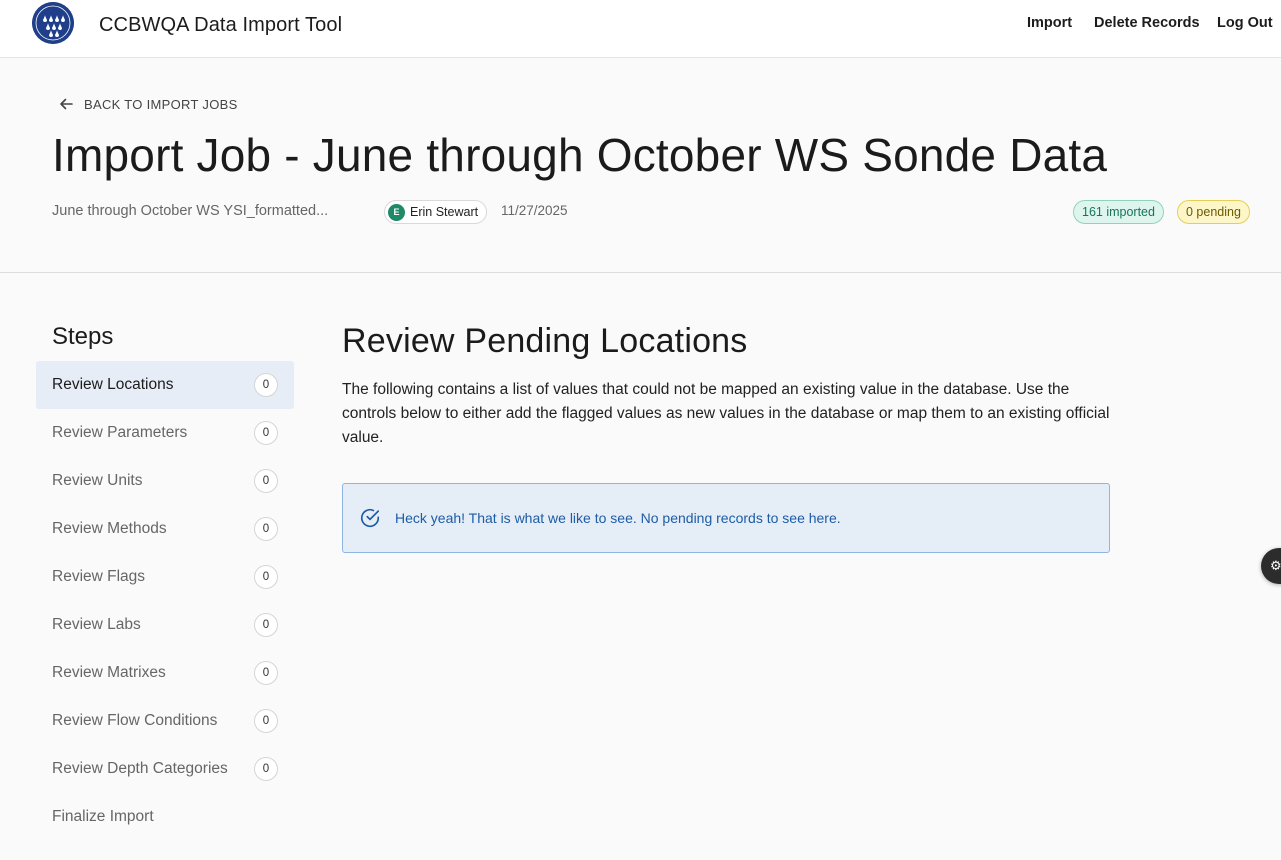 This screenshot has height=860, width=1281. What do you see at coordinates (140, 768) in the screenshot?
I see `step-label: Review Depth Categories` at bounding box center [140, 768].